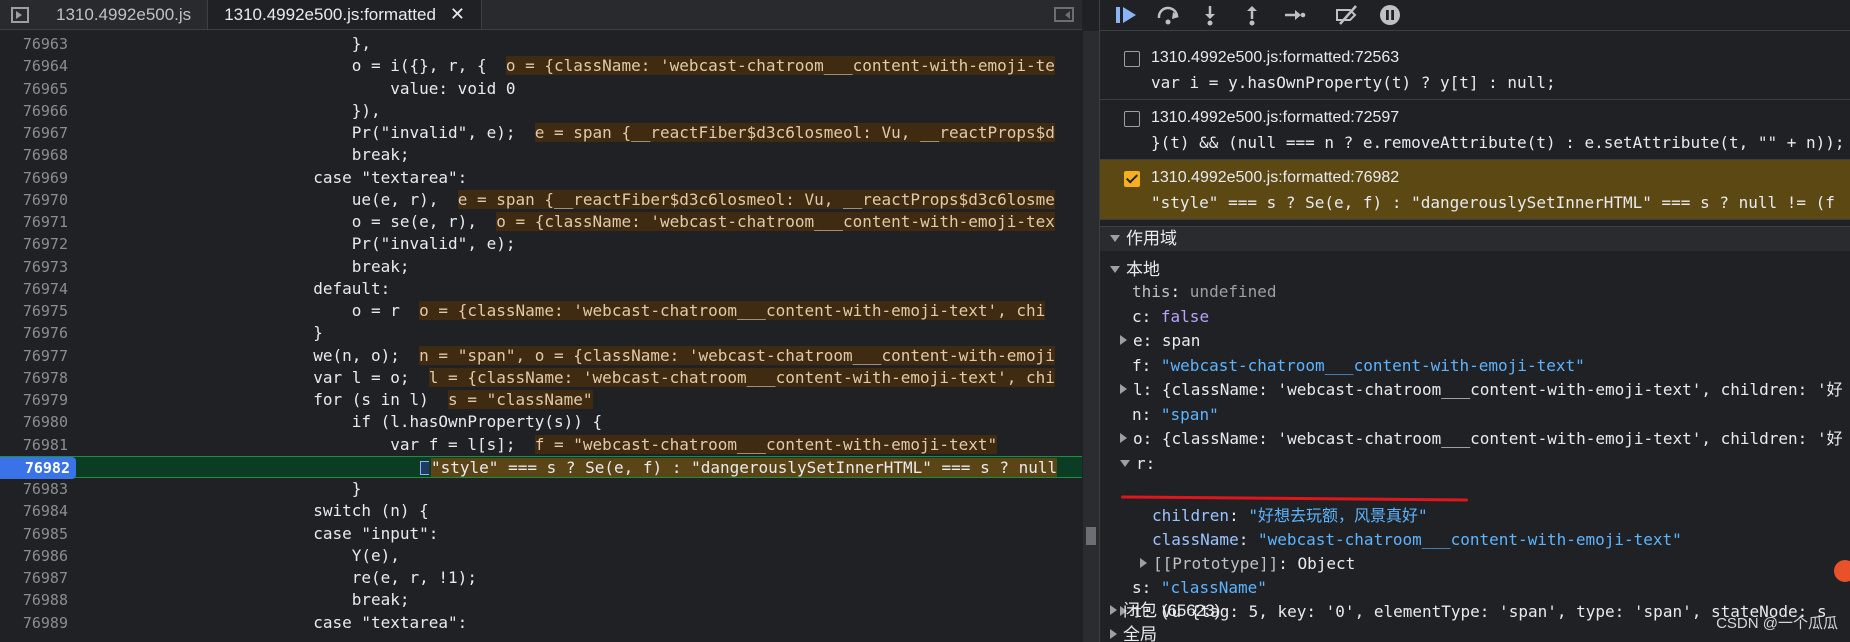 This screenshot has width=1850, height=642. Describe the element at coordinates (37, 267) in the screenshot. I see `line-number: 76973` at that location.